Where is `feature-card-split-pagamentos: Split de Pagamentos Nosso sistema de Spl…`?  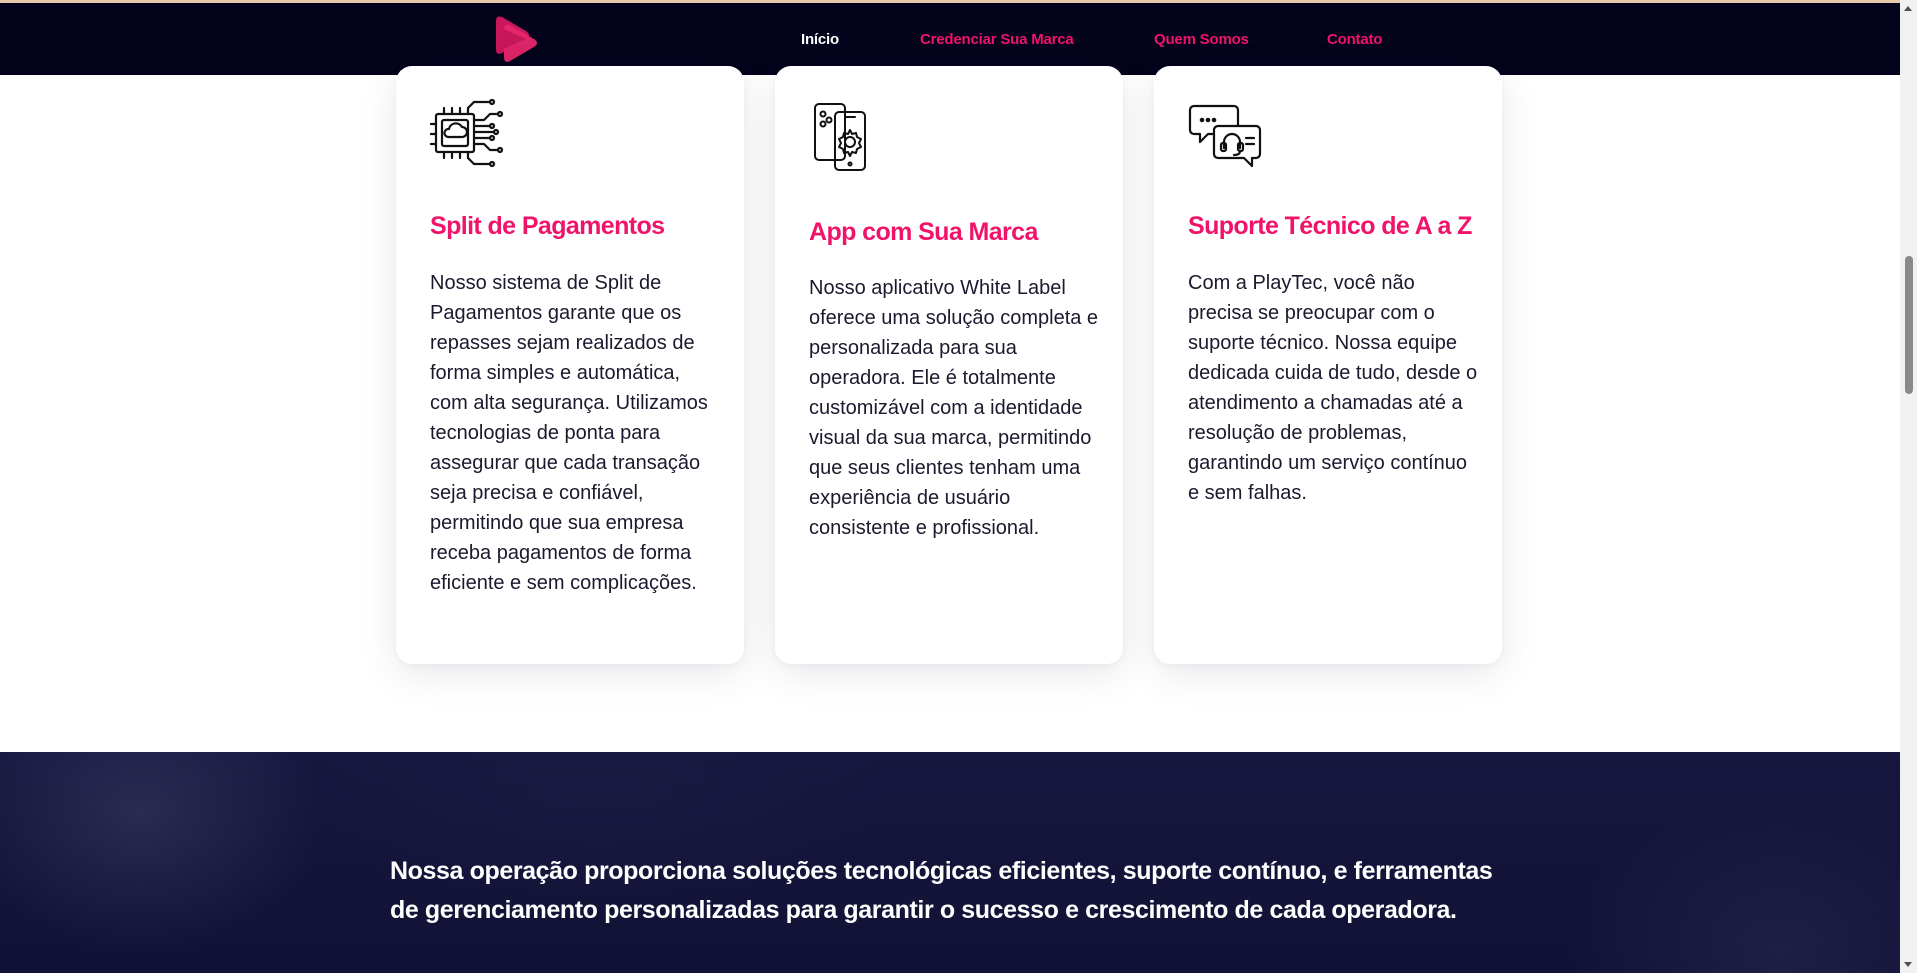 feature-card-split-pagamentos: Split de Pagamentos Nosso sistema de Spl… is located at coordinates (570, 365).